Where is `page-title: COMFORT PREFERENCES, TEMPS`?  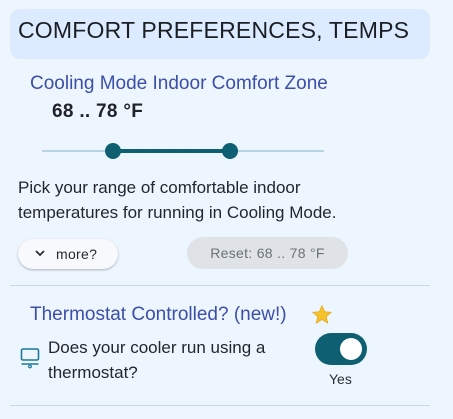 page-title: COMFORT PREFERENCES, TEMPS is located at coordinates (214, 30).